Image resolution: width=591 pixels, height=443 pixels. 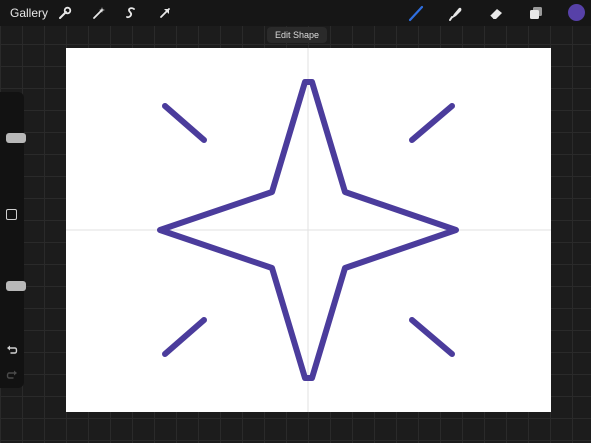 What do you see at coordinates (12, 350) in the screenshot?
I see `undo-icon` at bounding box center [12, 350].